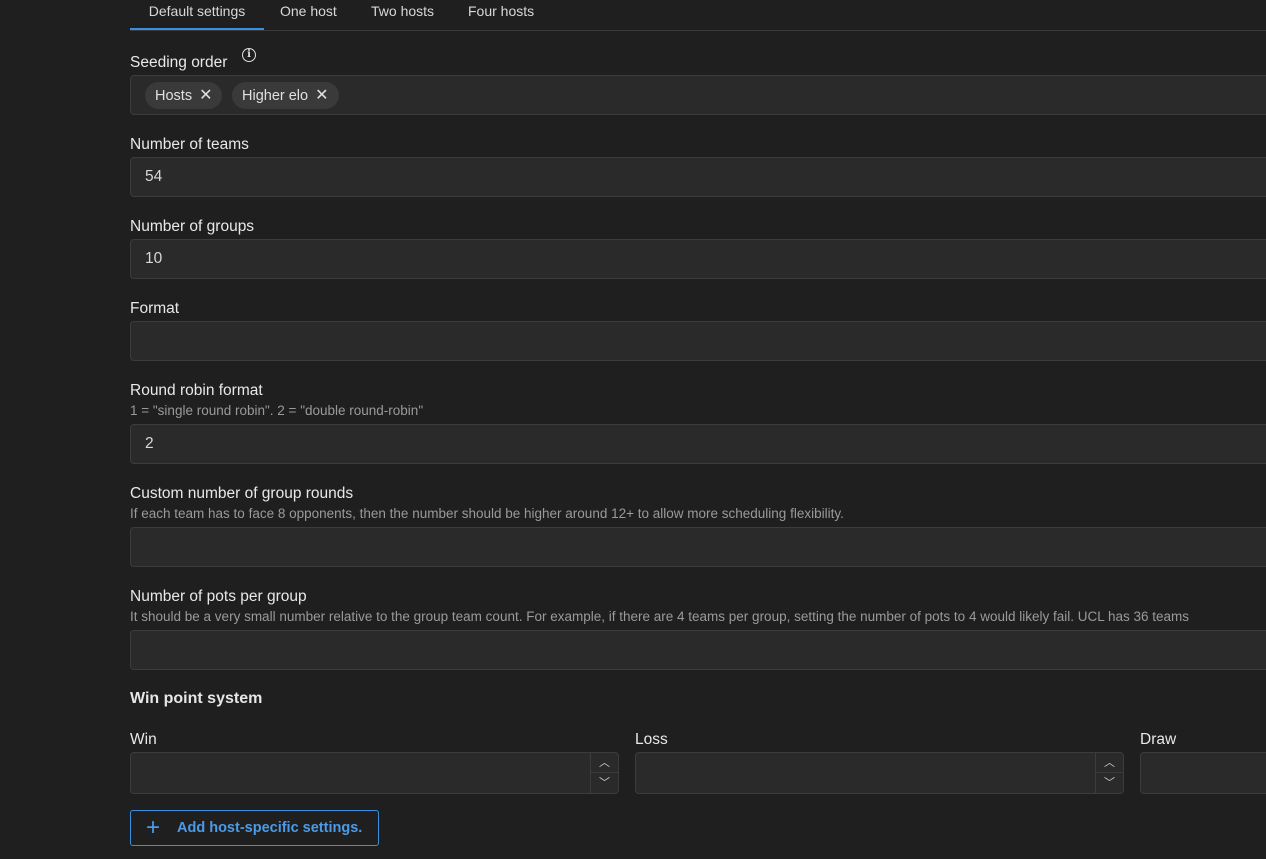 Image resolution: width=1266 pixels, height=859 pixels. I want to click on number-of-groups-label: Number of groups, so click(192, 226).